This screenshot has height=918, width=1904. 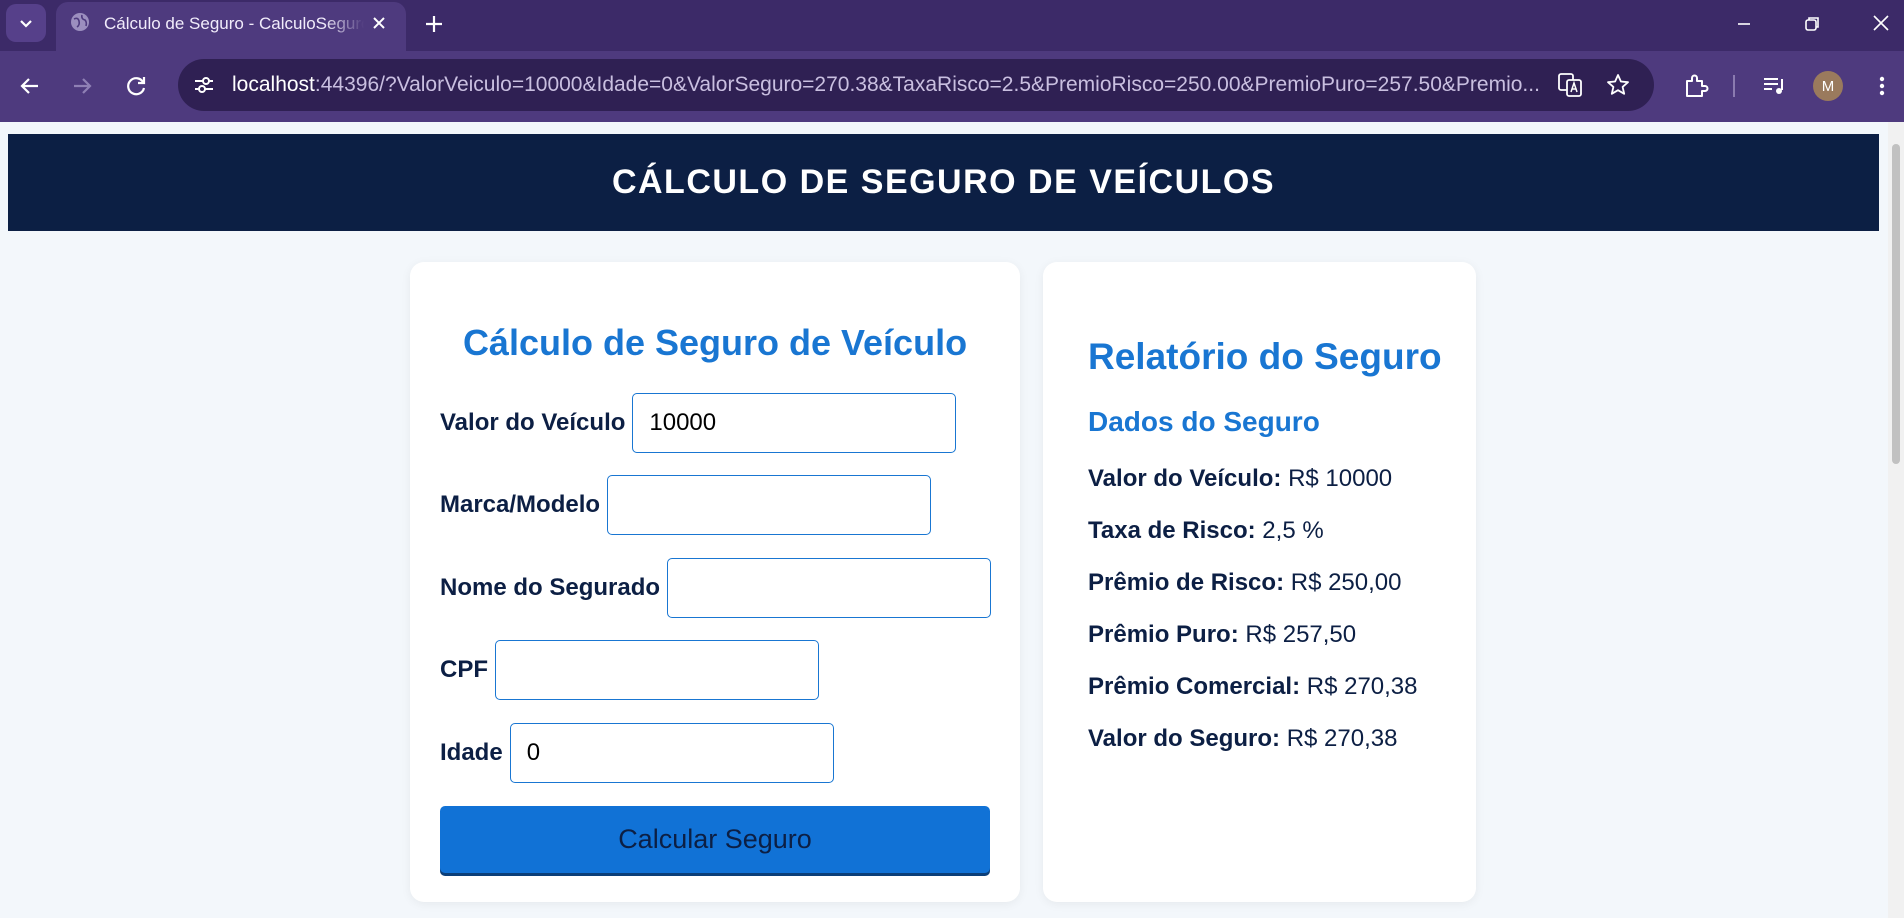 I want to click on browser-tab-bar: Cálculo de Seguro - CalculoSeguro, so click(x=952, y=25).